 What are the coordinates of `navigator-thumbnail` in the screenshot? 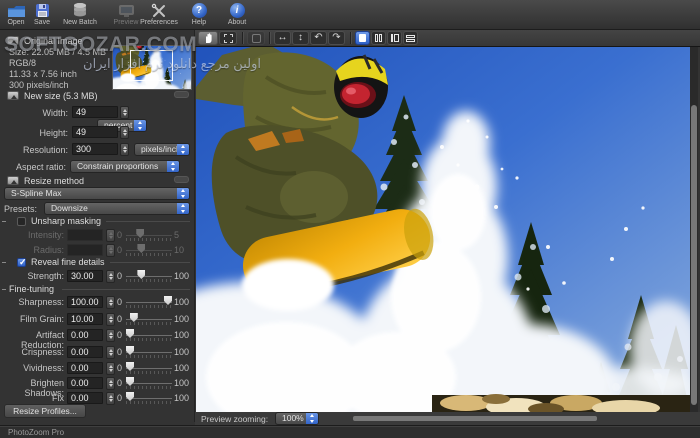 It's located at (152, 67).